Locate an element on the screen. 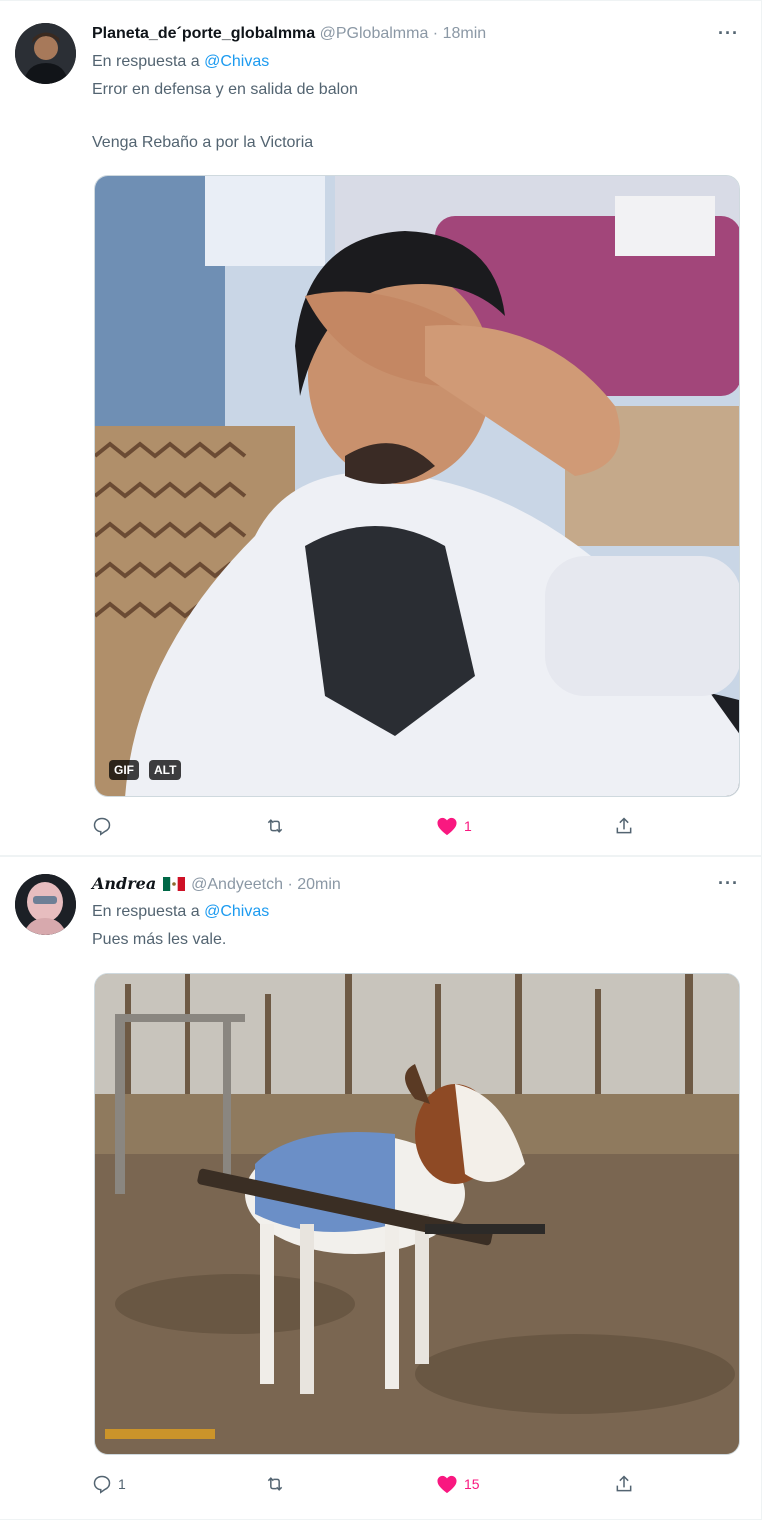  reply-button is located at coordinates (105, 826).